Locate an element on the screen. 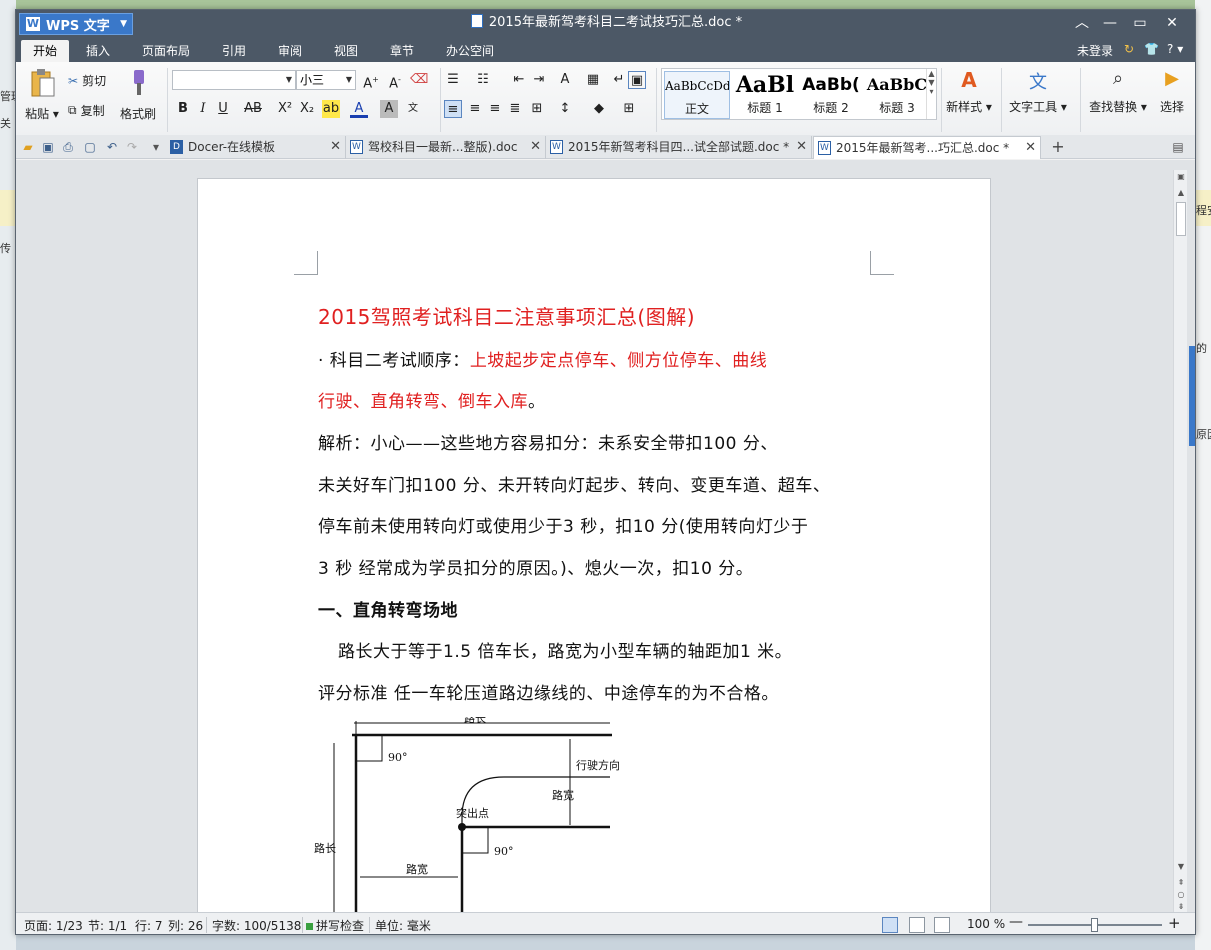 The height and width of the screenshot is (950, 1211). show-marks-icon: ▣ is located at coordinates (637, 80).